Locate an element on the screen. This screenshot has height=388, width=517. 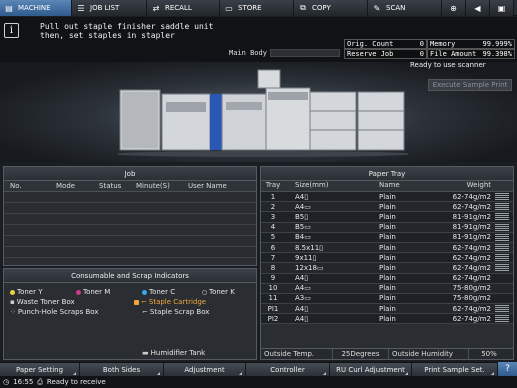
toner-y-indicator: Toner Y is located at coordinates (26, 292).